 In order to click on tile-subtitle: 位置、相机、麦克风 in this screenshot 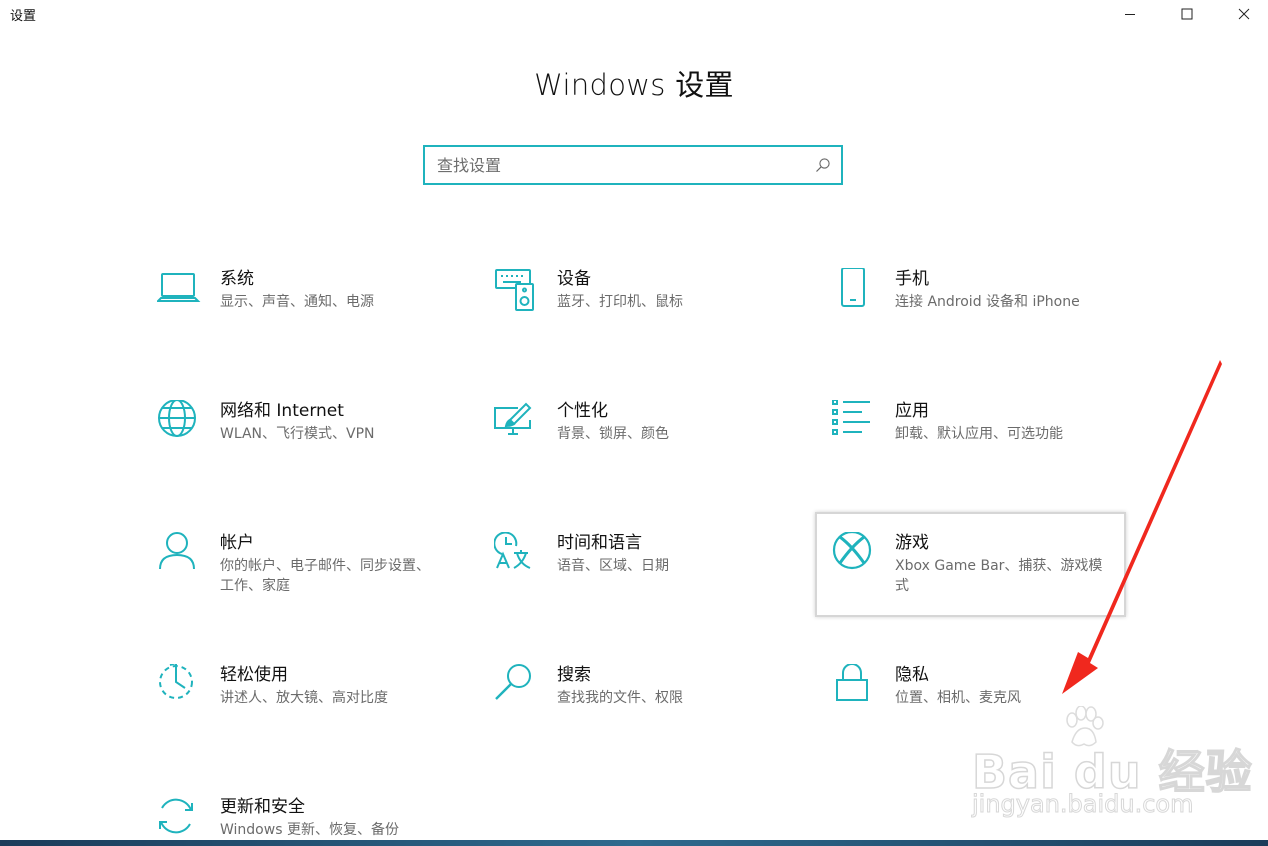, I will do `click(958, 698)`.